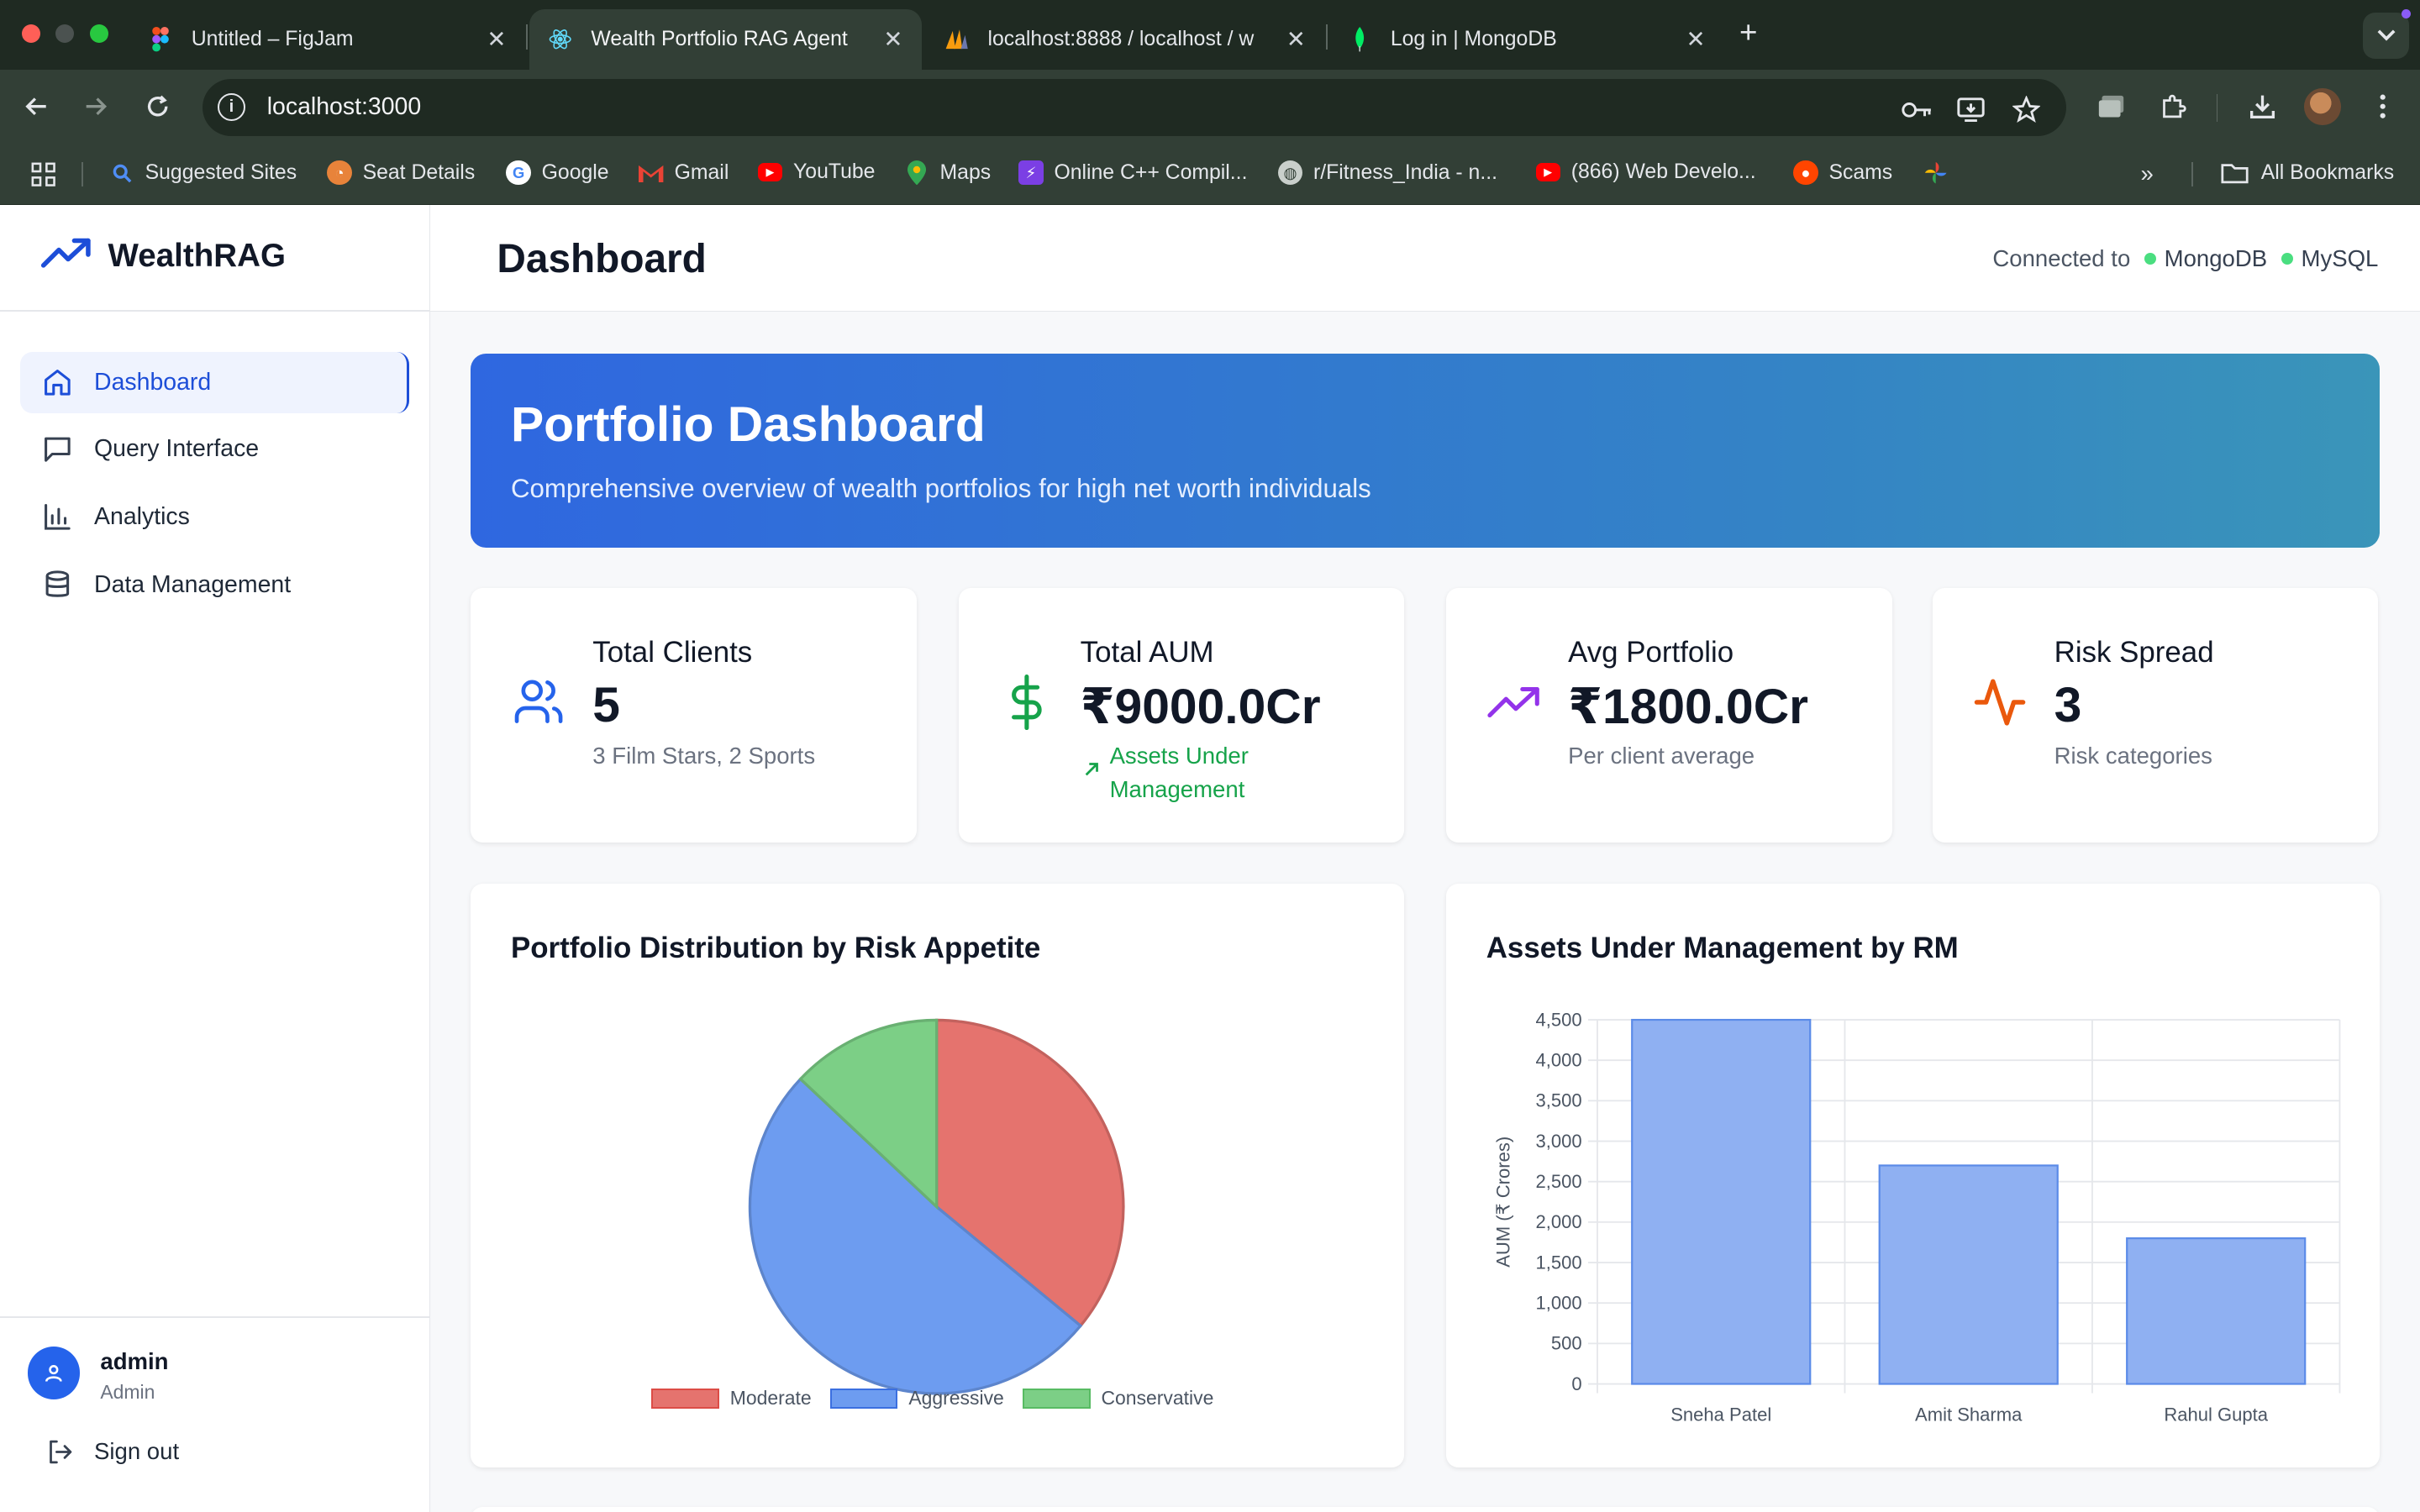 Image resolution: width=2420 pixels, height=1512 pixels. What do you see at coordinates (2147, 173) in the screenshot?
I see `more-bookmarks-chevron-icon: »` at bounding box center [2147, 173].